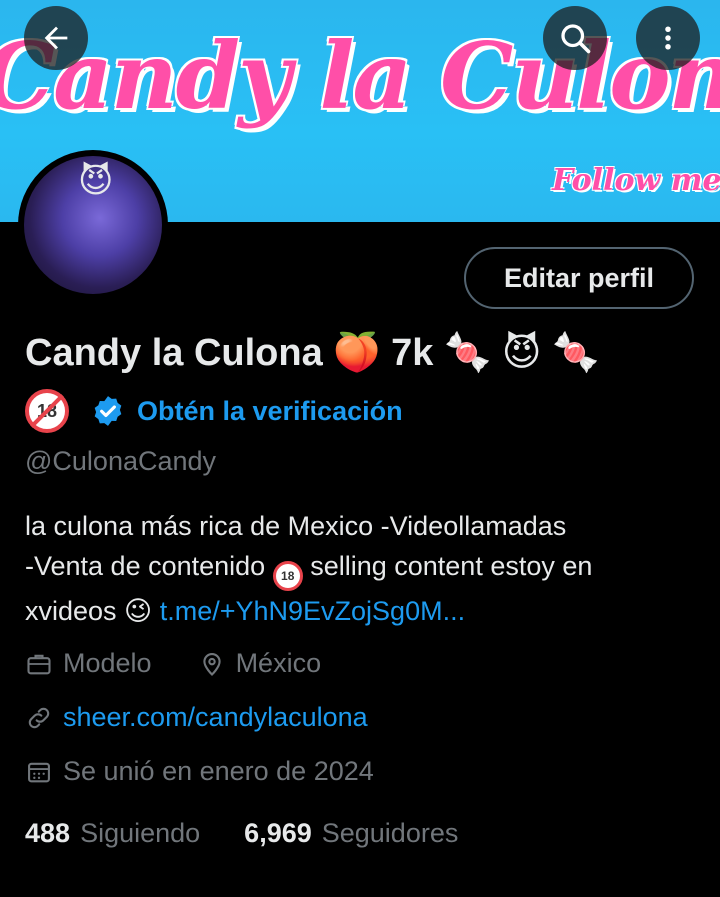 The image size is (720, 897). What do you see at coordinates (121, 461) in the screenshot?
I see `user-handle: @CulonaCandy` at bounding box center [121, 461].